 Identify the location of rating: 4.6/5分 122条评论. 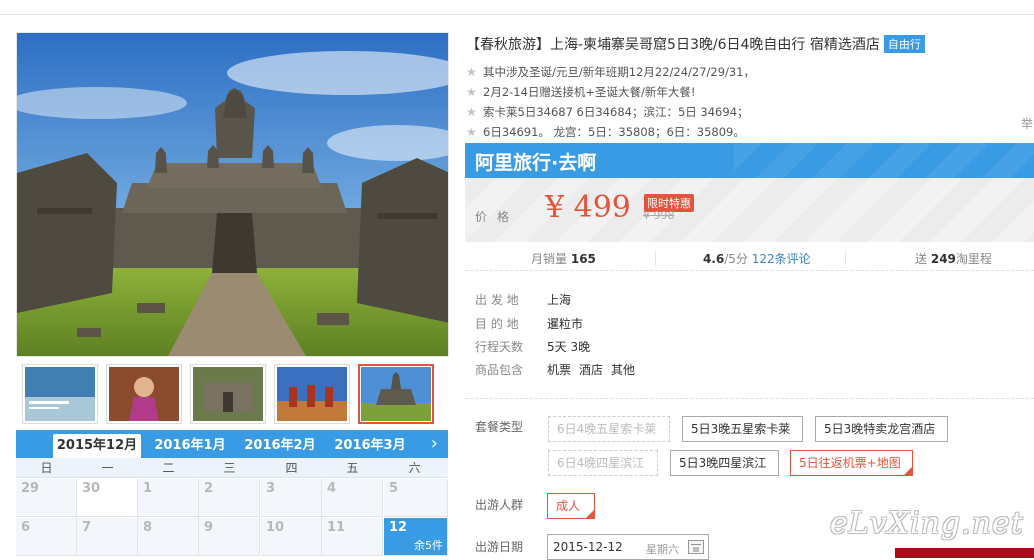
(757, 259).